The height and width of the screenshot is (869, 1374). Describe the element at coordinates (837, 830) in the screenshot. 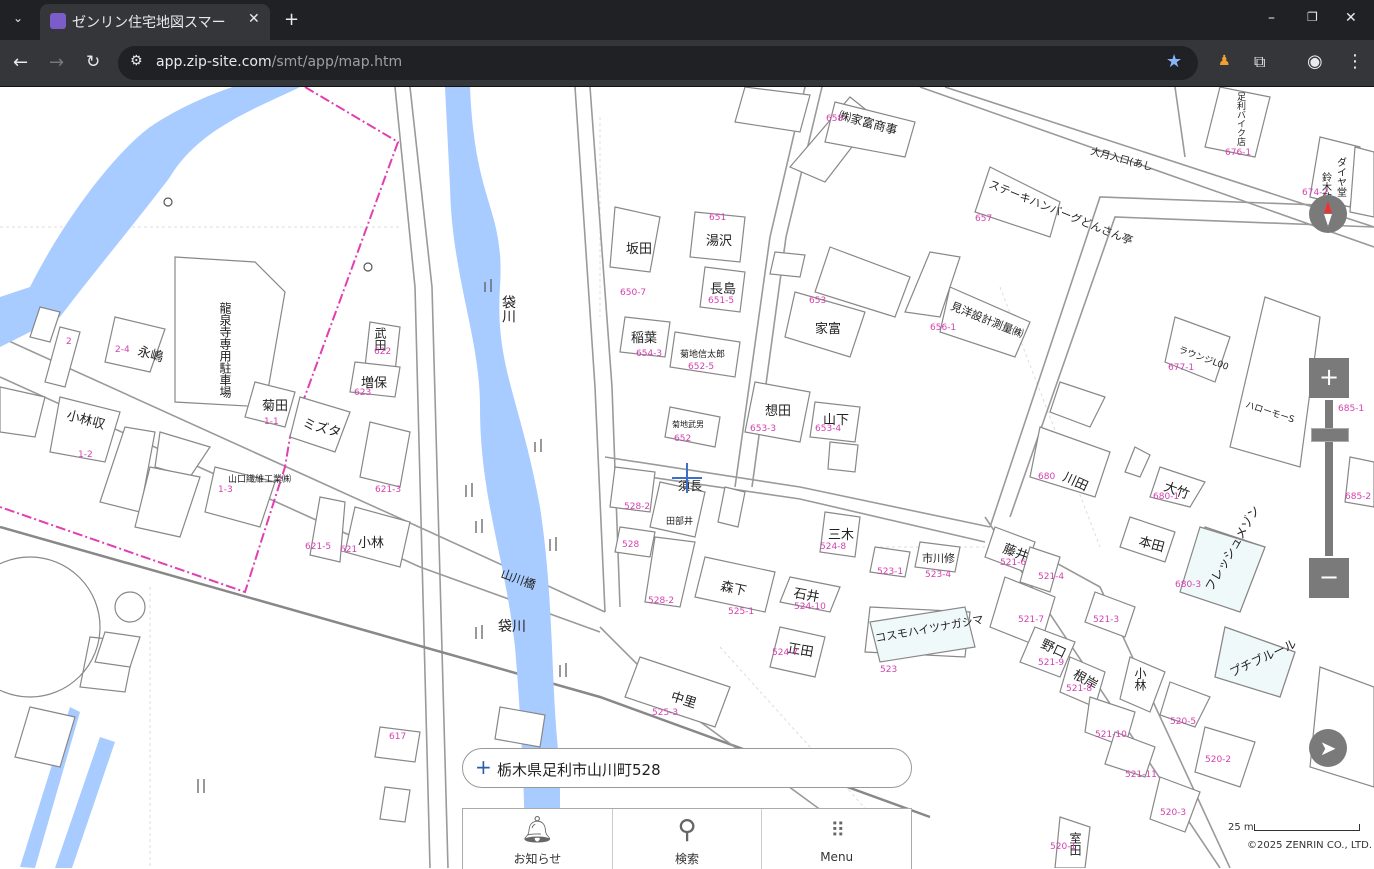

I see `grid-menu-icon: ⠿` at that location.